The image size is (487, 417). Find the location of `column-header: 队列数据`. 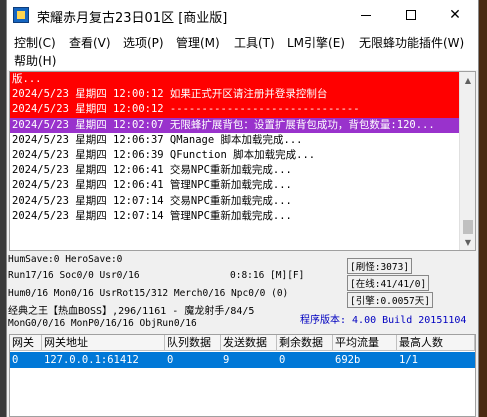

column-header: 队列数据 is located at coordinates (193, 343).